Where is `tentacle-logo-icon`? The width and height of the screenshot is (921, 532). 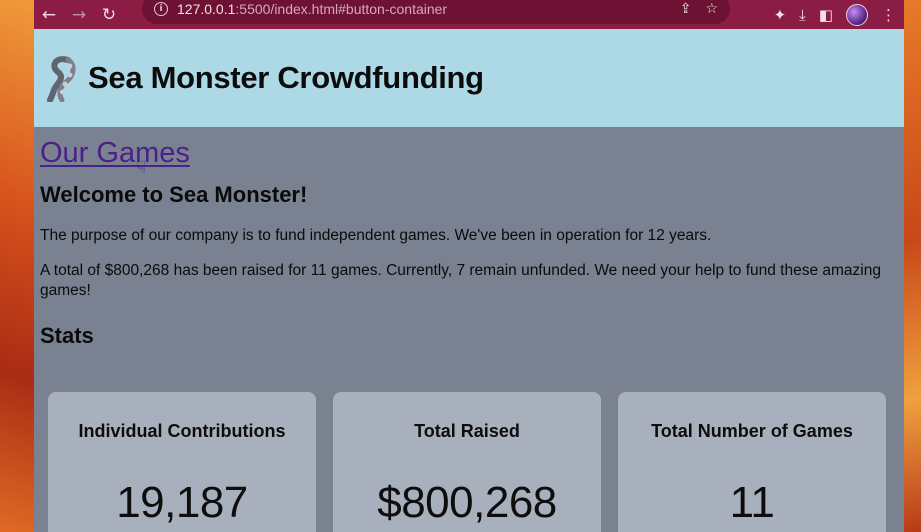 tentacle-logo-icon is located at coordinates (61, 79).